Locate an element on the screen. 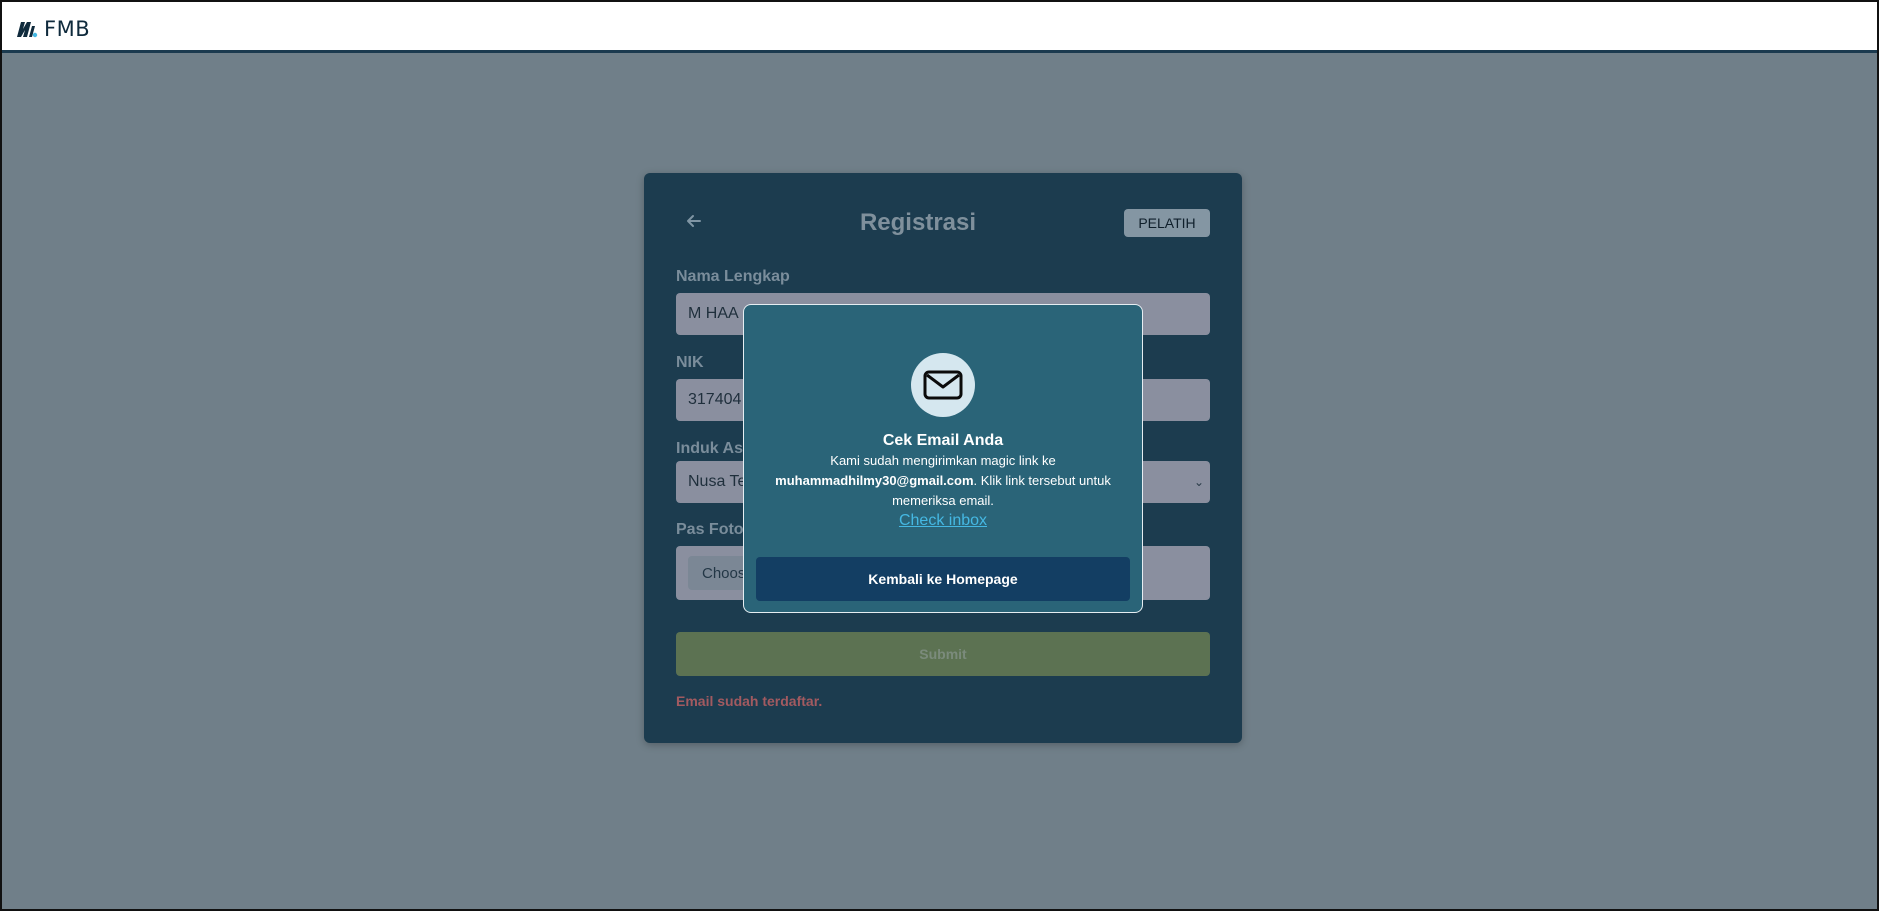  mail-icon-circle is located at coordinates (943, 385).